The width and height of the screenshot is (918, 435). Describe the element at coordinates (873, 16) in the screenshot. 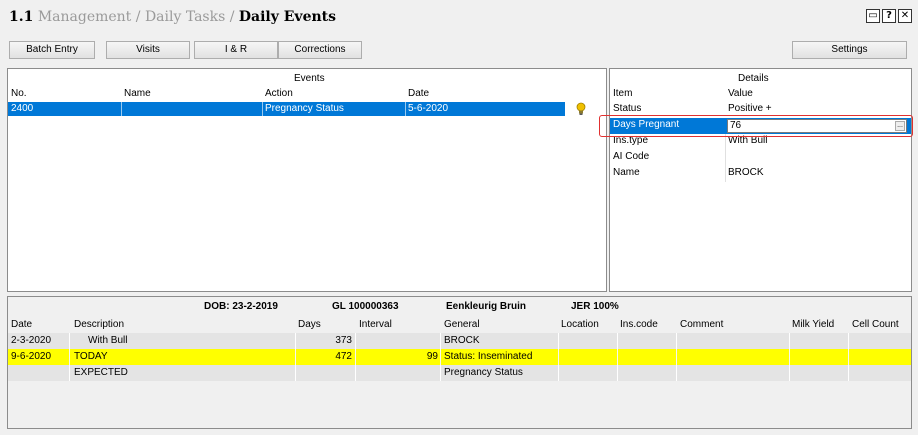

I see `restore-icon: ▭` at that location.